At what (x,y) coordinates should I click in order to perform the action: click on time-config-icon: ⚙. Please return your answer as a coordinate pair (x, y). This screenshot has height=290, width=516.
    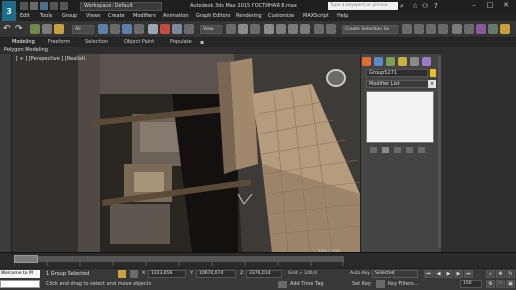
    Looking at the image, I should click on (490, 284).